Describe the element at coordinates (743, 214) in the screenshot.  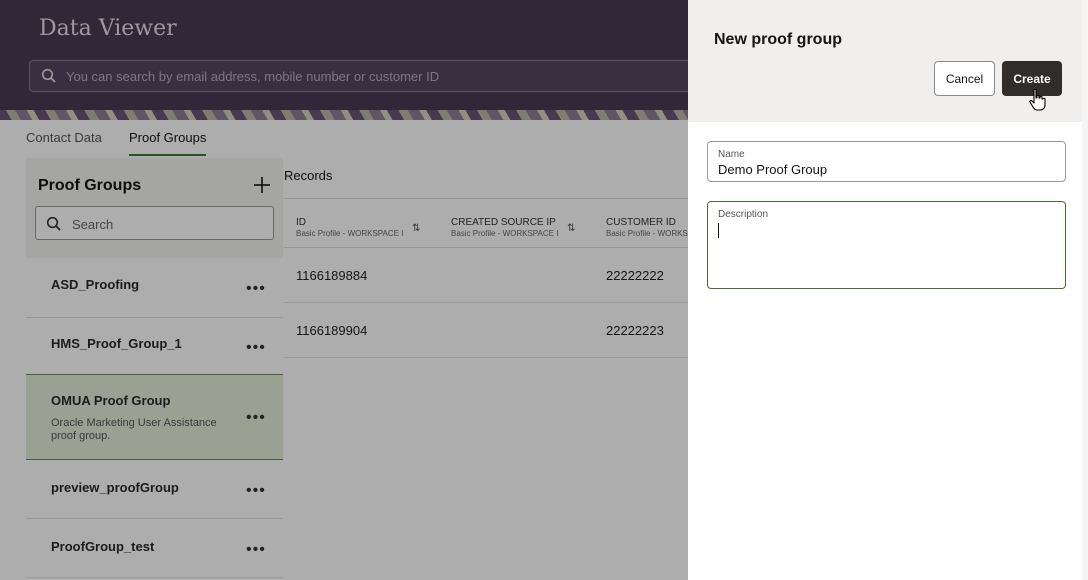
I see `description-label: Description` at that location.